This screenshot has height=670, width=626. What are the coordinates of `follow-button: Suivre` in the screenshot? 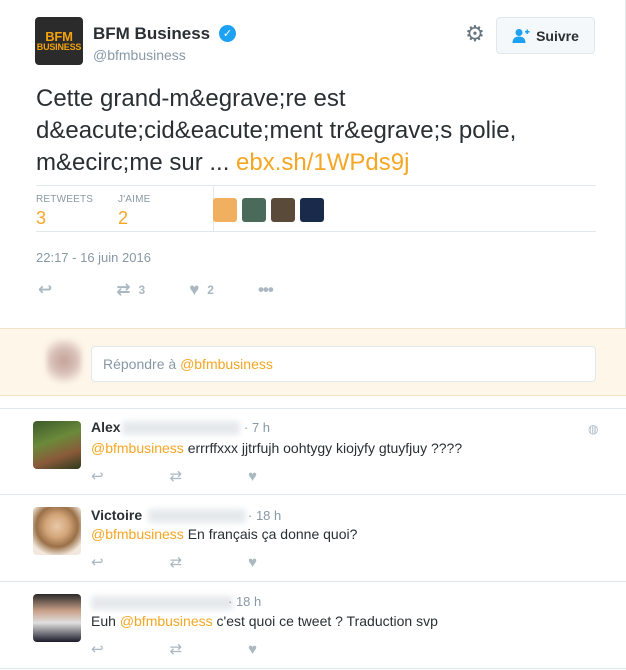 It's located at (545, 35).